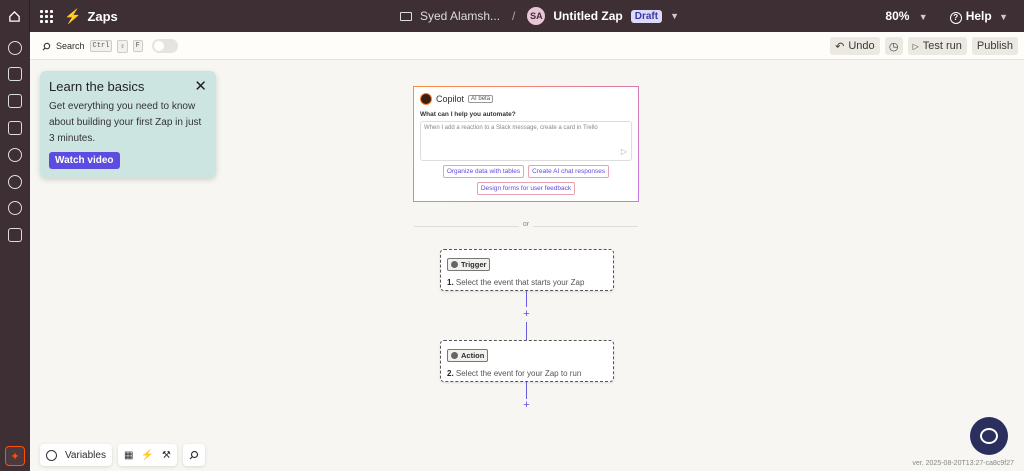  What do you see at coordinates (137, 46) in the screenshot?
I see `shortcut-key: F` at bounding box center [137, 46].